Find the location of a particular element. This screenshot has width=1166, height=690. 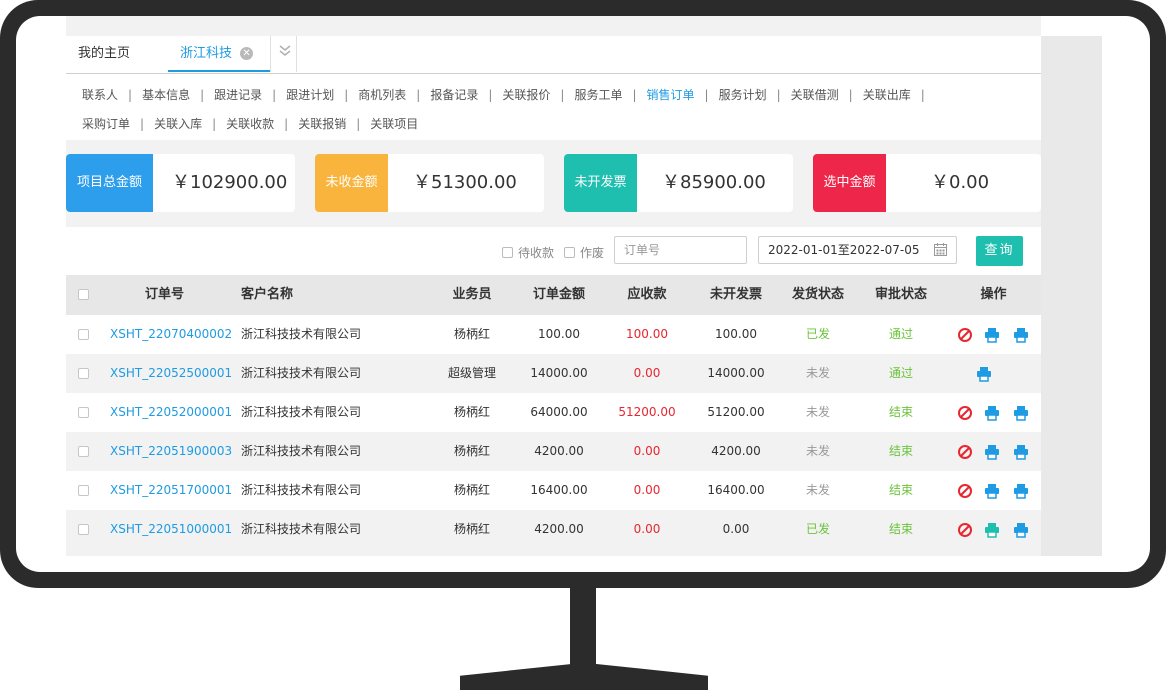

header-customer: 客户名称 is located at coordinates (267, 295).